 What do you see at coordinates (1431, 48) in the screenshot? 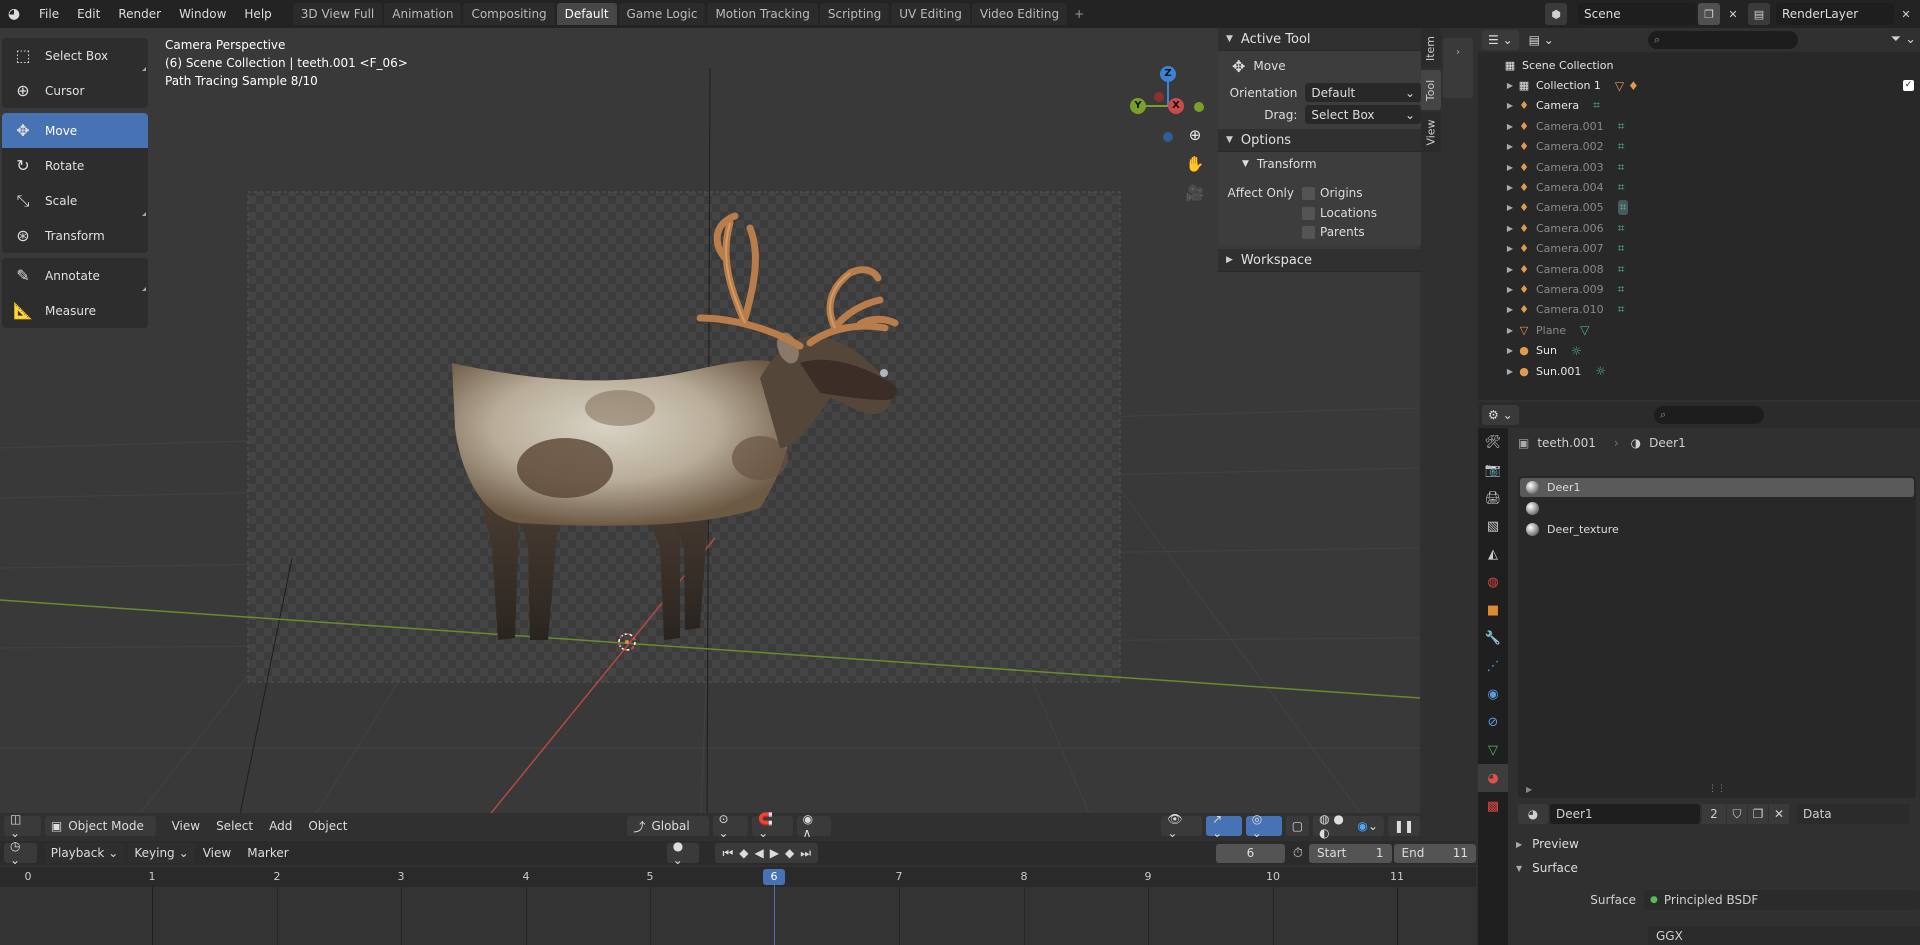
I see `tab-item: Item` at bounding box center [1431, 48].